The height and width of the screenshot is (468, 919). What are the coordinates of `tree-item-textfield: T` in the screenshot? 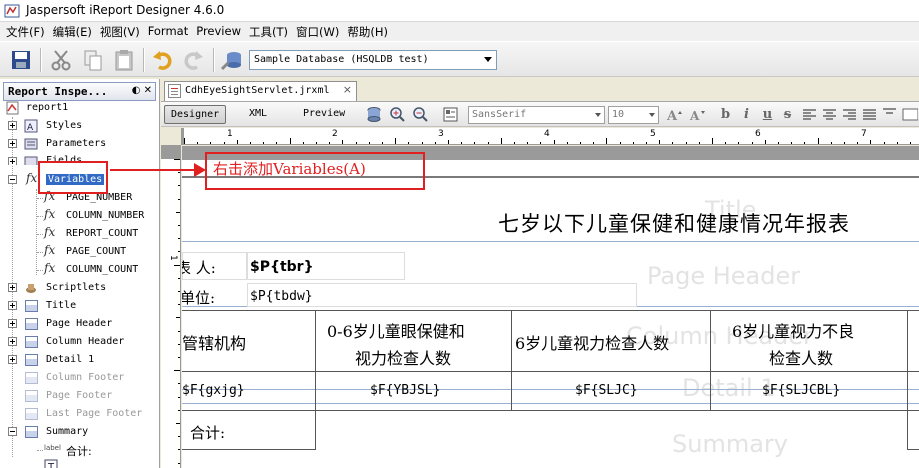 It's located at (79, 462).